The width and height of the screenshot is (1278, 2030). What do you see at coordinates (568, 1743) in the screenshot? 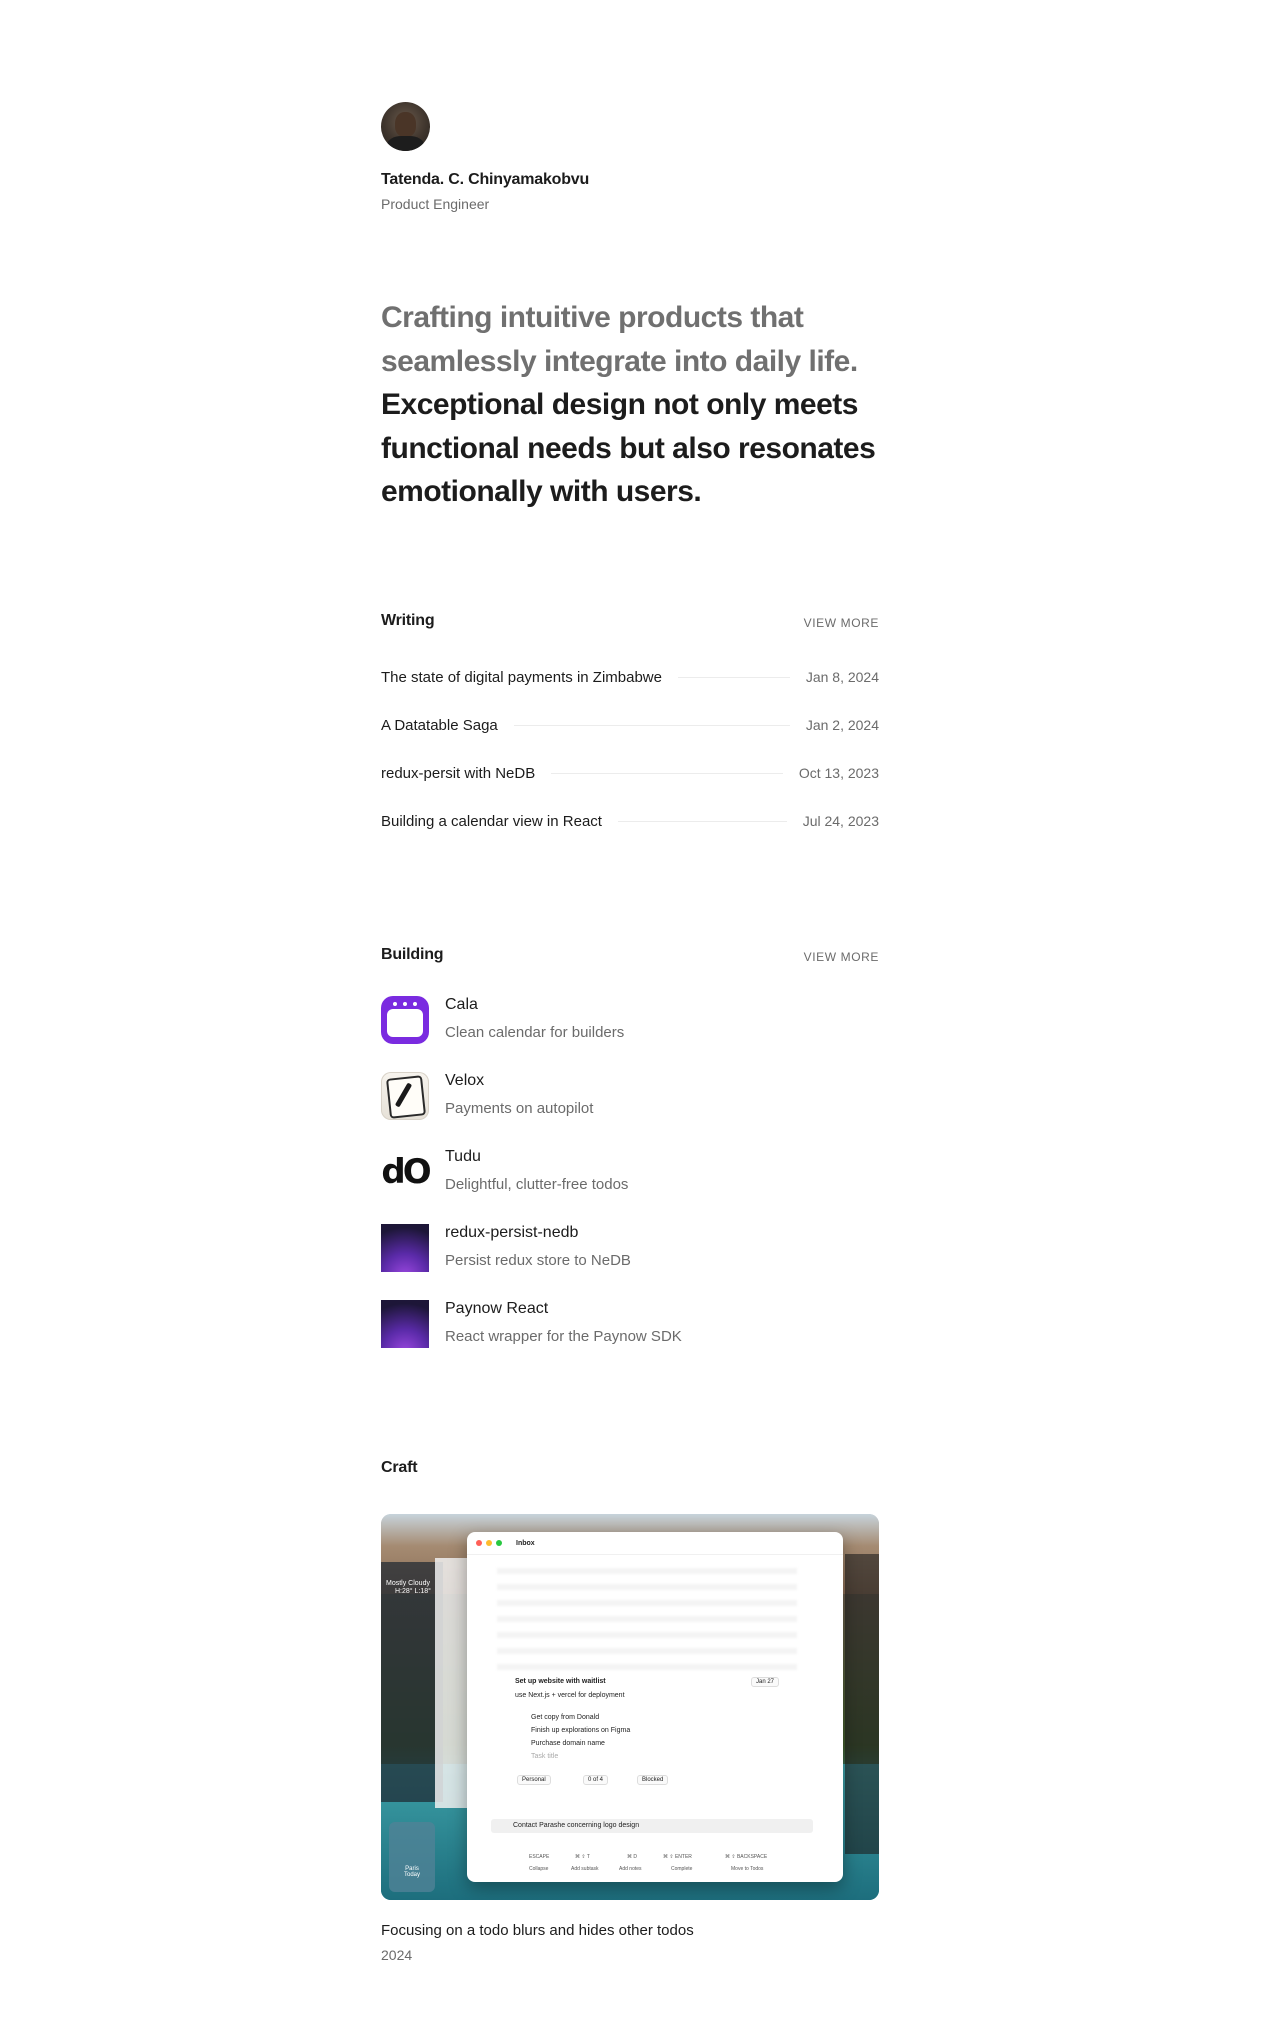
I see `subtask: Purchase domain name` at bounding box center [568, 1743].